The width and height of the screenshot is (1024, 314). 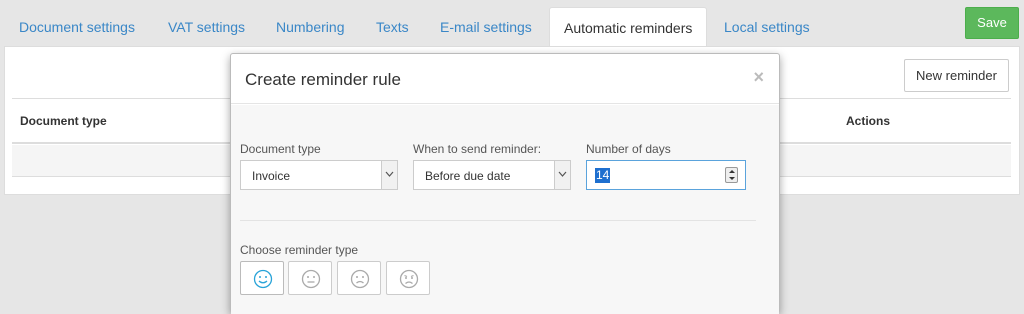 I want to click on number-of-days-label: Number of days, so click(x=628, y=149).